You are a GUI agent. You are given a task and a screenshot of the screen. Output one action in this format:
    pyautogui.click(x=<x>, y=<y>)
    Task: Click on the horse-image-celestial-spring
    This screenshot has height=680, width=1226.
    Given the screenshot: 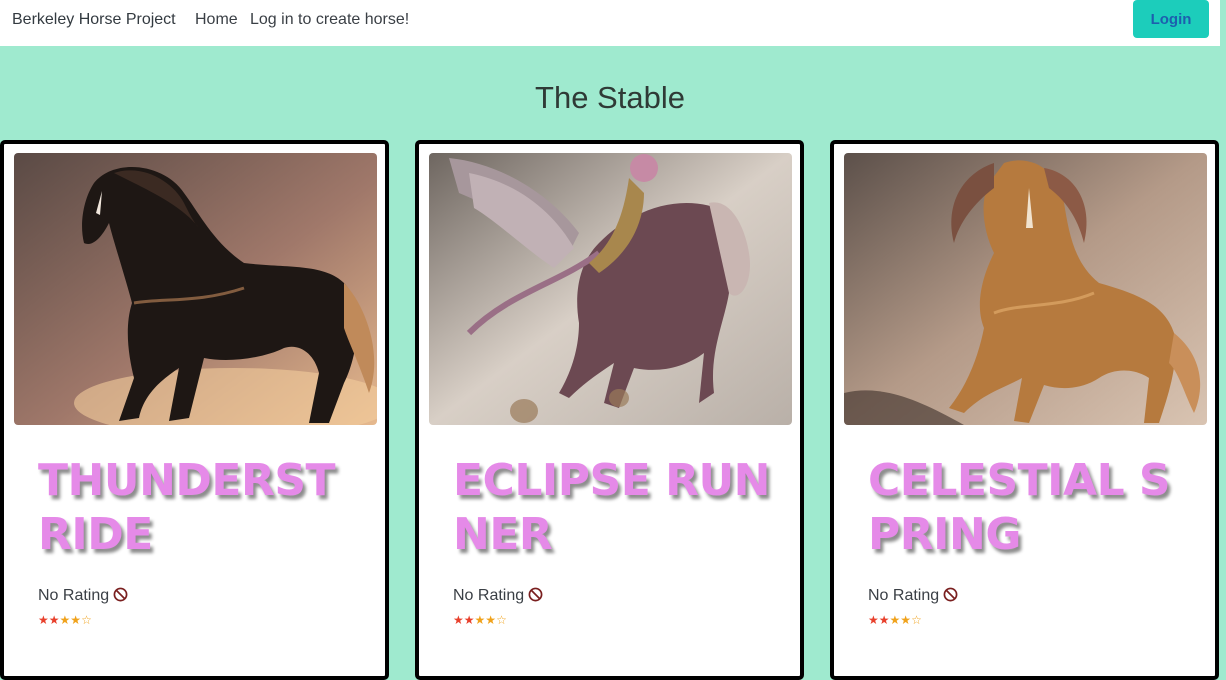 What is the action you would take?
    pyautogui.click(x=1025, y=289)
    